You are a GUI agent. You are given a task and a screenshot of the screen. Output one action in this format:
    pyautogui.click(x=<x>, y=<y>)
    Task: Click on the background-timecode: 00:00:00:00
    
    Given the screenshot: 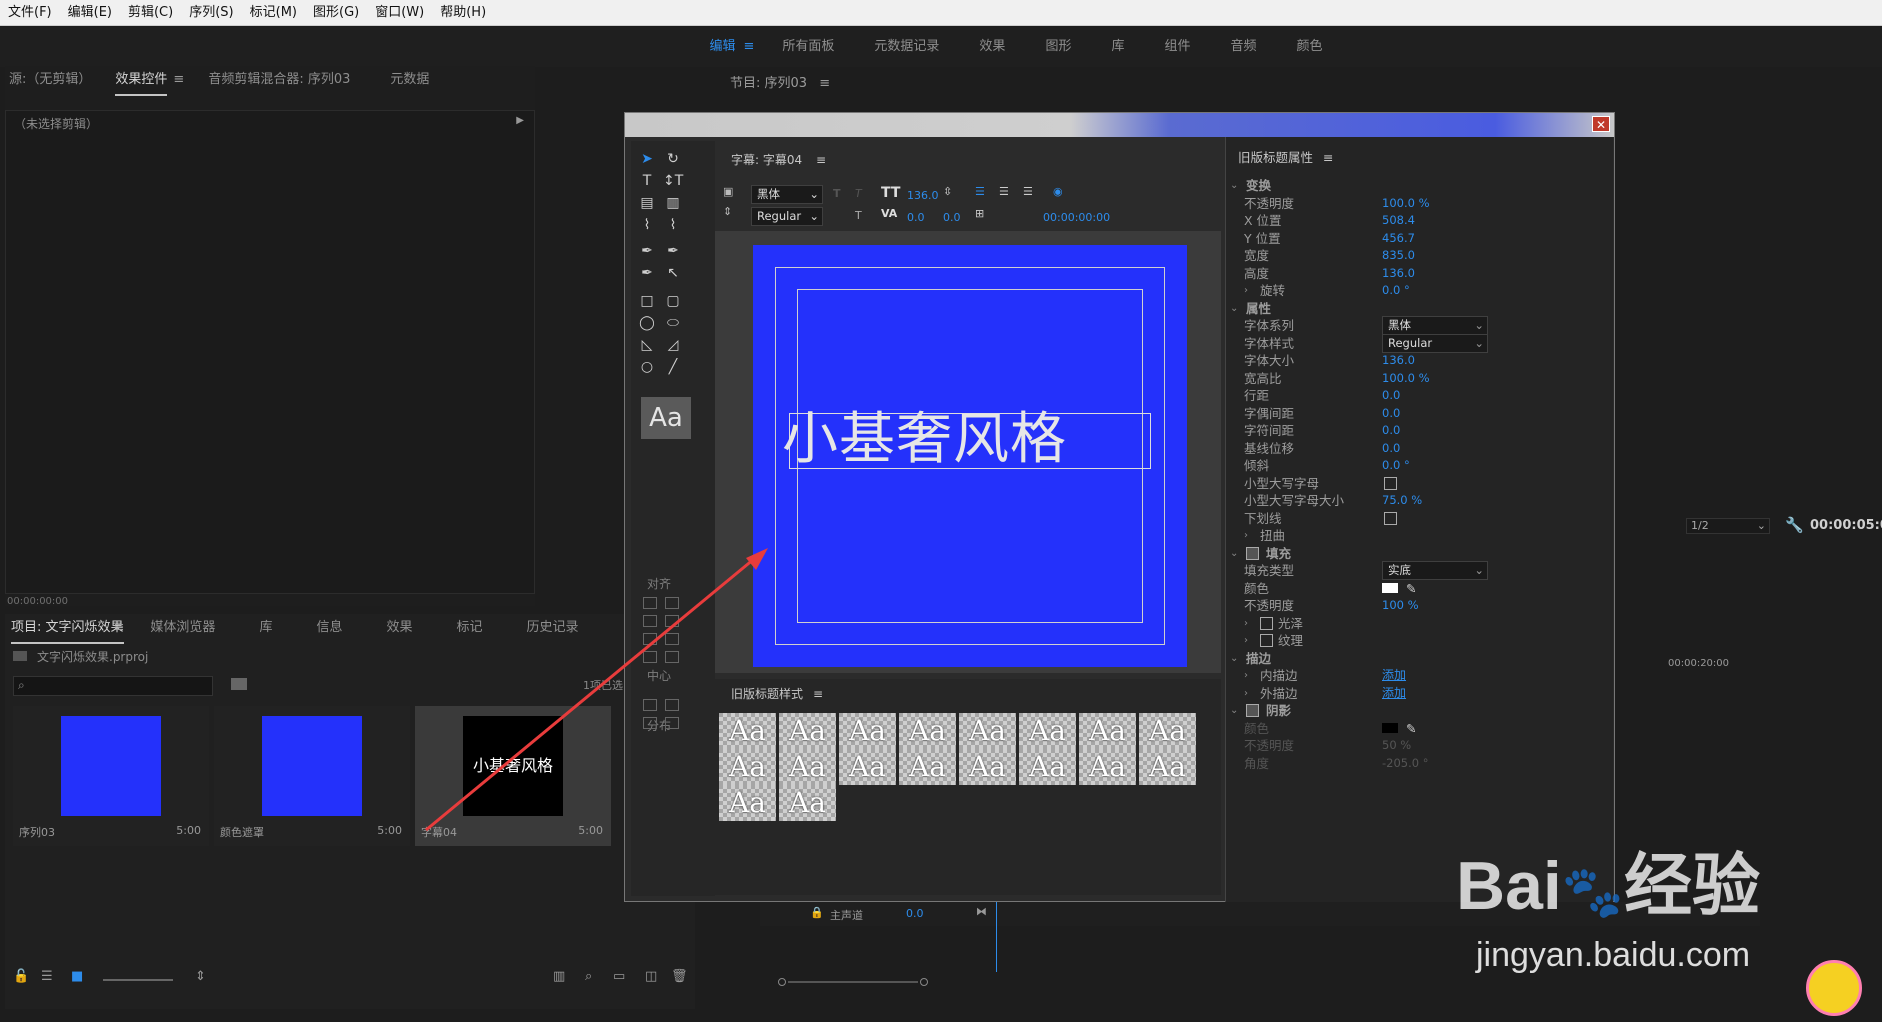 What is the action you would take?
    pyautogui.click(x=1076, y=217)
    